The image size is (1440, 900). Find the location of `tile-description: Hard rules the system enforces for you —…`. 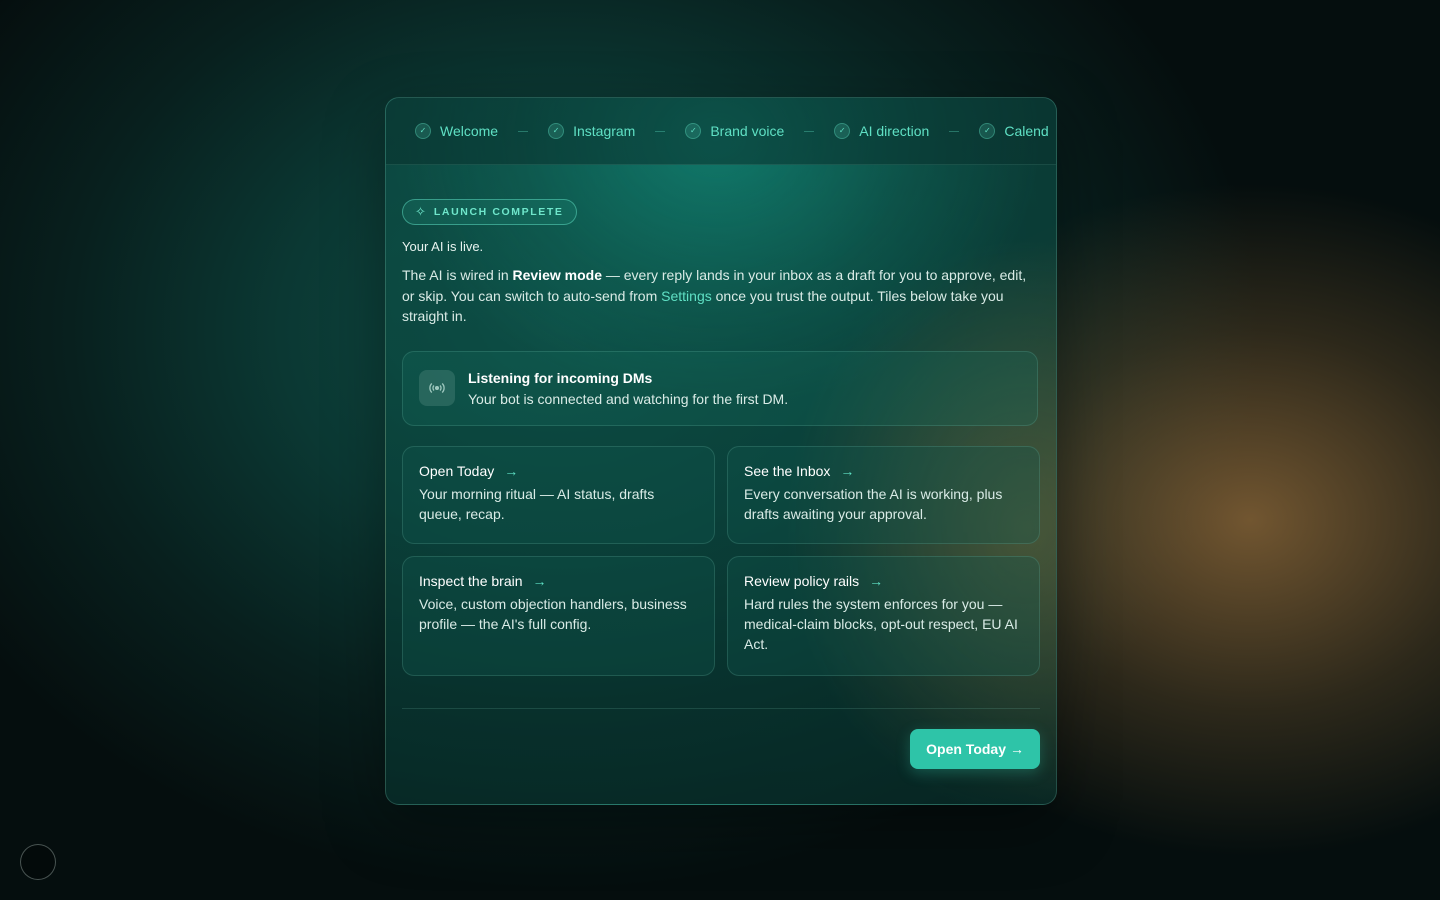

tile-description: Hard rules the system enforces for you —… is located at coordinates (881, 623).